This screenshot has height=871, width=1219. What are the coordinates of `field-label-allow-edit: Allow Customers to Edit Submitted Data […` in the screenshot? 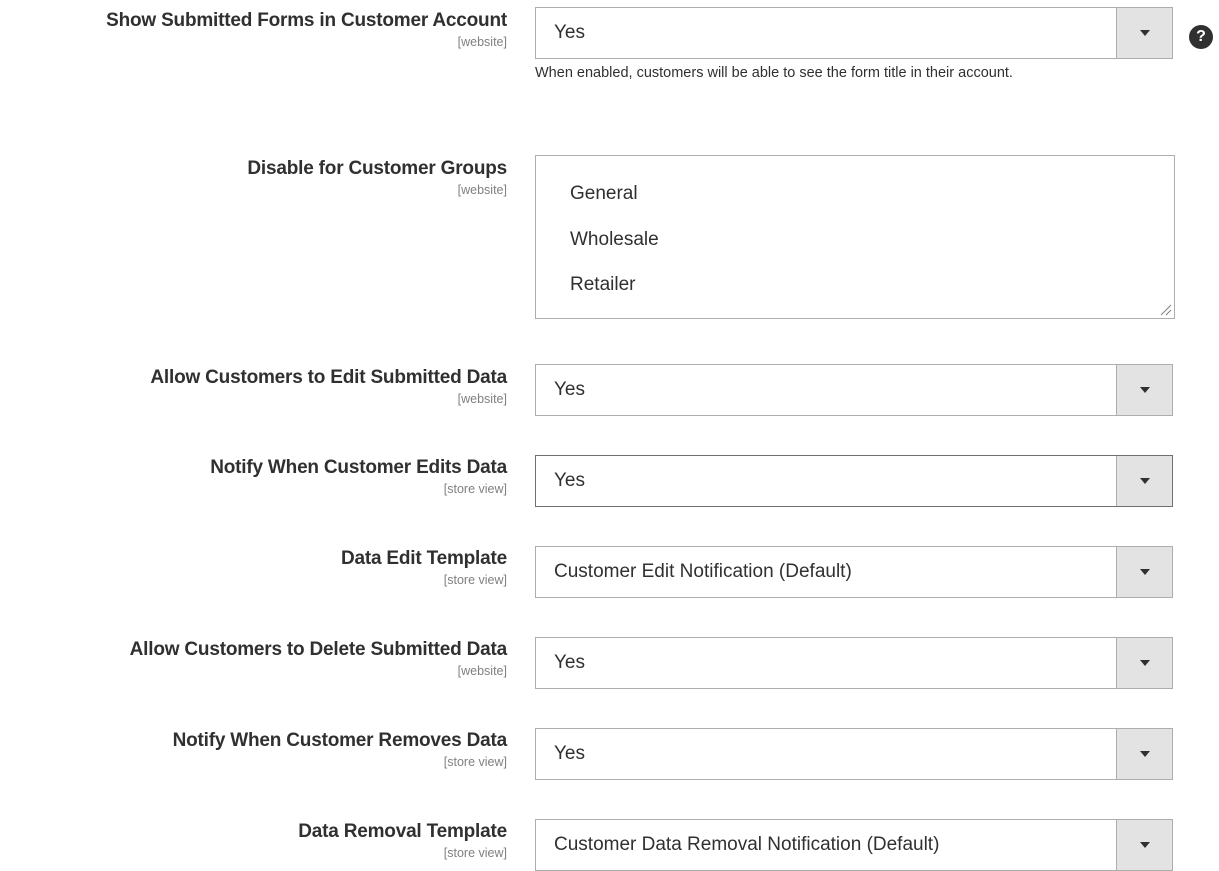 It's located at (328, 386).